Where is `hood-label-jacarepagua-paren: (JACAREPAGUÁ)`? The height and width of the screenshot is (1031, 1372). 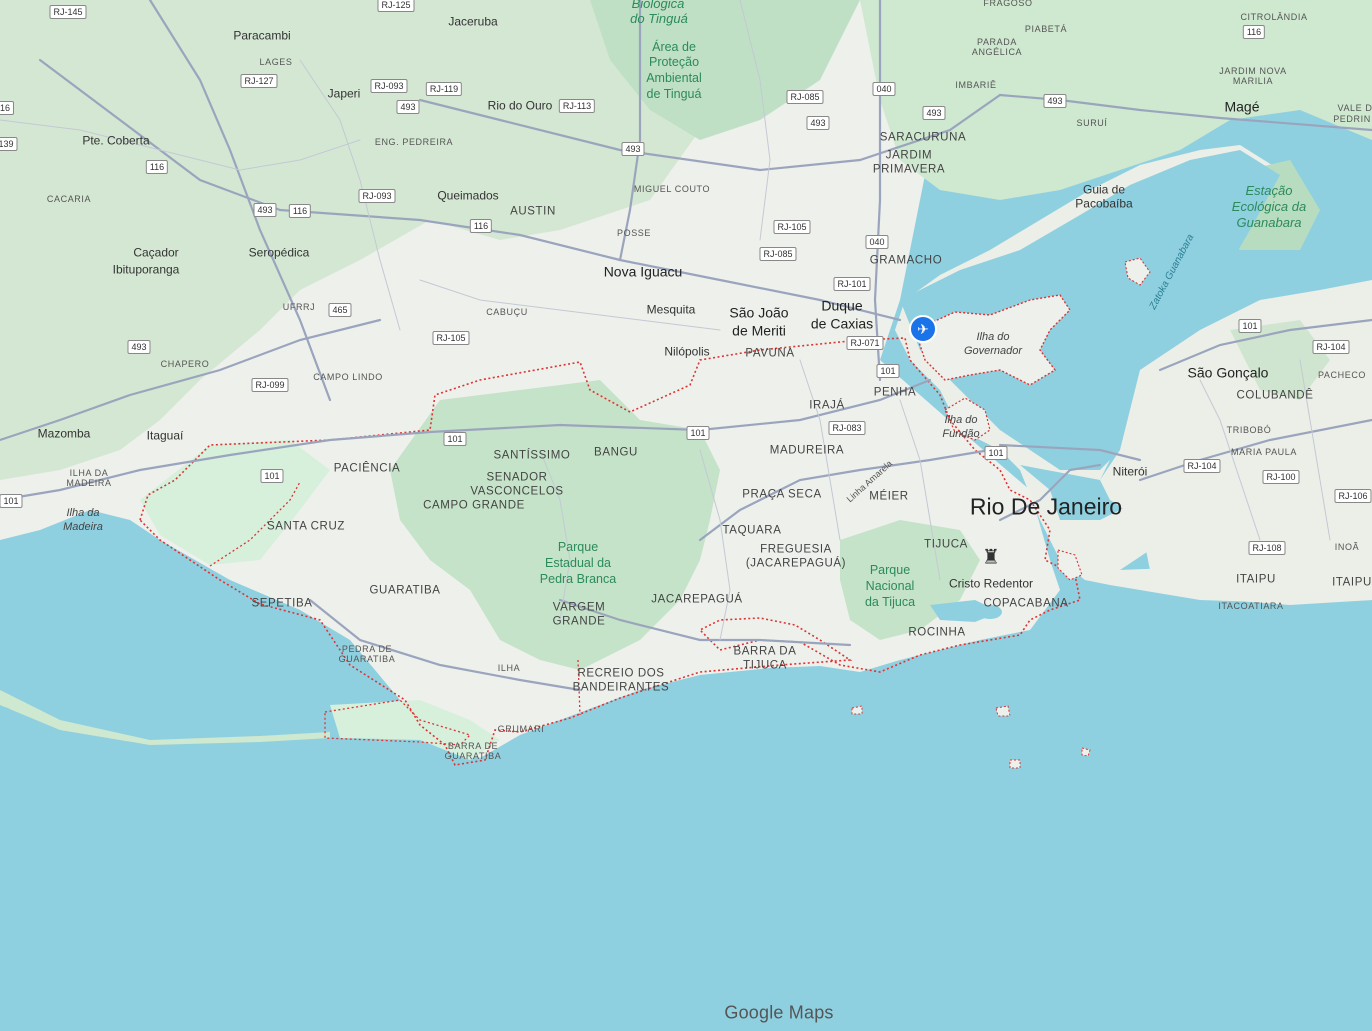 hood-label-jacarepagua-paren: (JACAREPAGUÁ) is located at coordinates (796, 564).